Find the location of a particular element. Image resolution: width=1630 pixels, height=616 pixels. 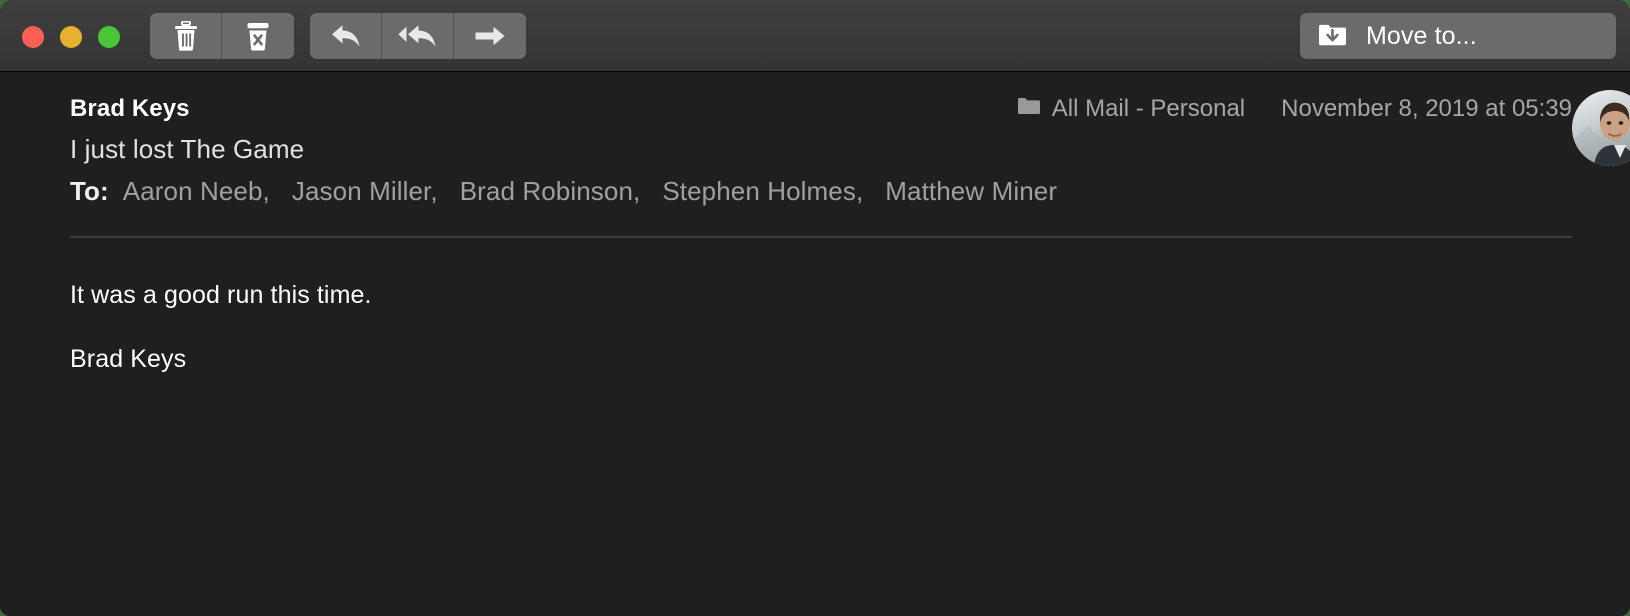

recipient-2: Brad Robinson, is located at coordinates (550, 191).